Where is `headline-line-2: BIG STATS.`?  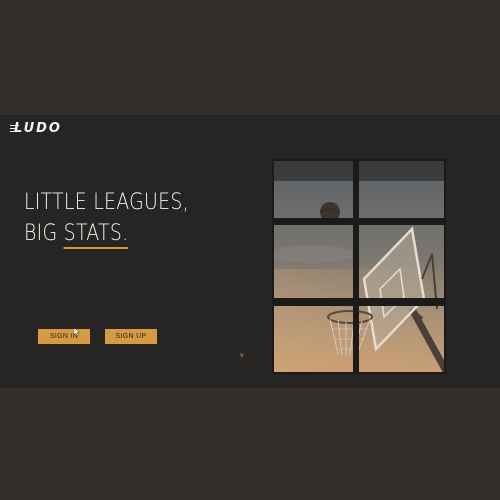
headline-line-2: BIG STATS. is located at coordinates (106, 233).